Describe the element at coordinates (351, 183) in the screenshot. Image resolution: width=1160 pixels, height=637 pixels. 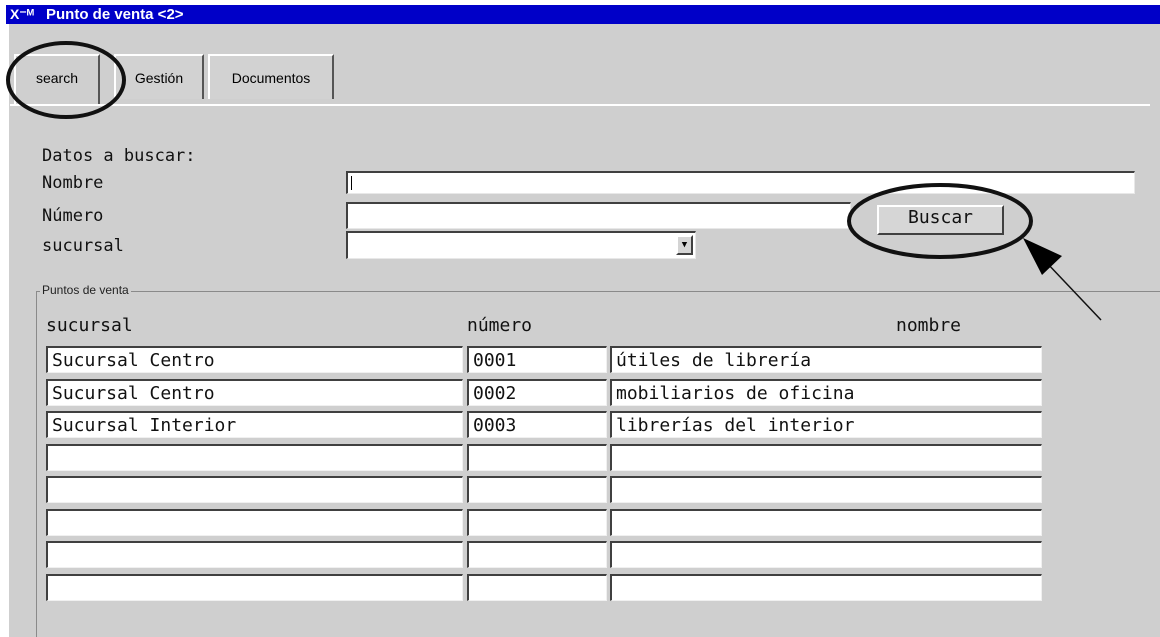
I see `text-caret` at that location.